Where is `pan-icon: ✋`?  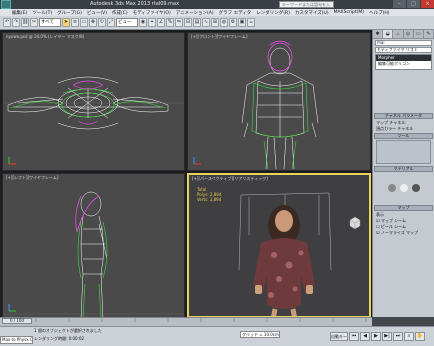 pan-icon: ✋ is located at coordinates (420, 336).